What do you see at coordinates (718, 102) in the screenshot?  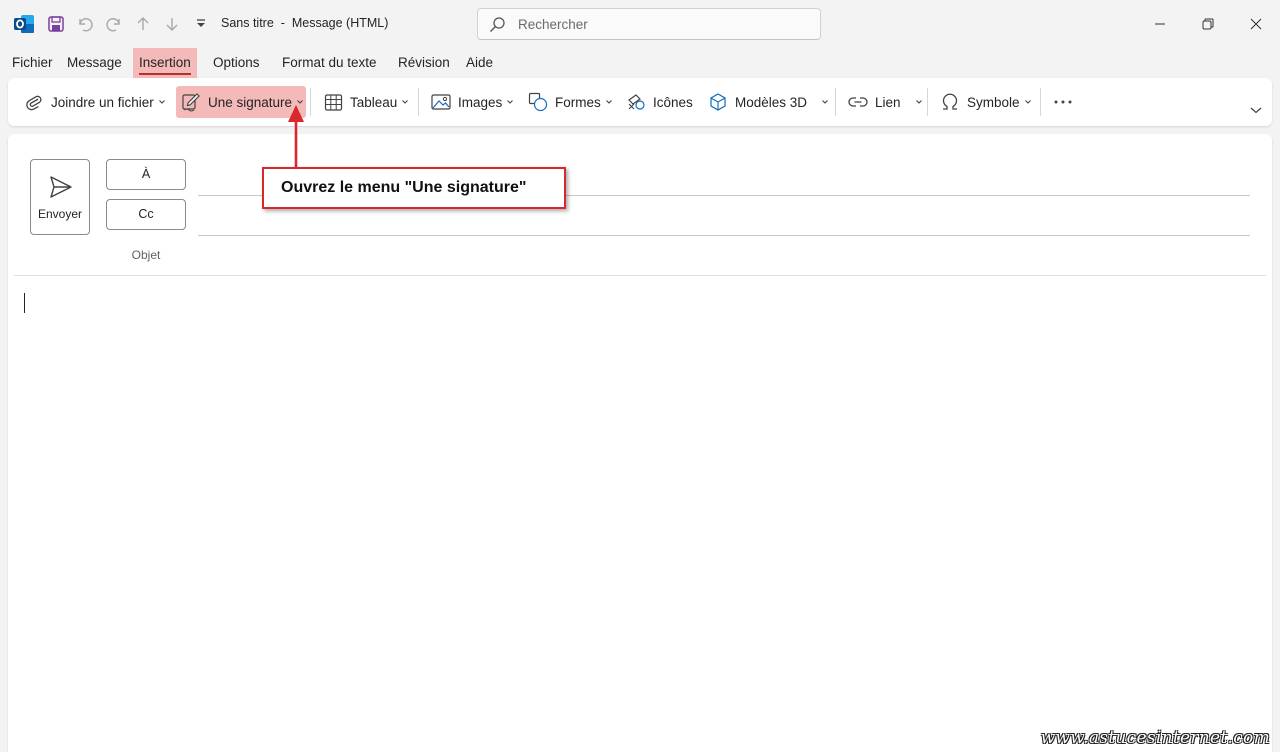 I see `cube-icon` at bounding box center [718, 102].